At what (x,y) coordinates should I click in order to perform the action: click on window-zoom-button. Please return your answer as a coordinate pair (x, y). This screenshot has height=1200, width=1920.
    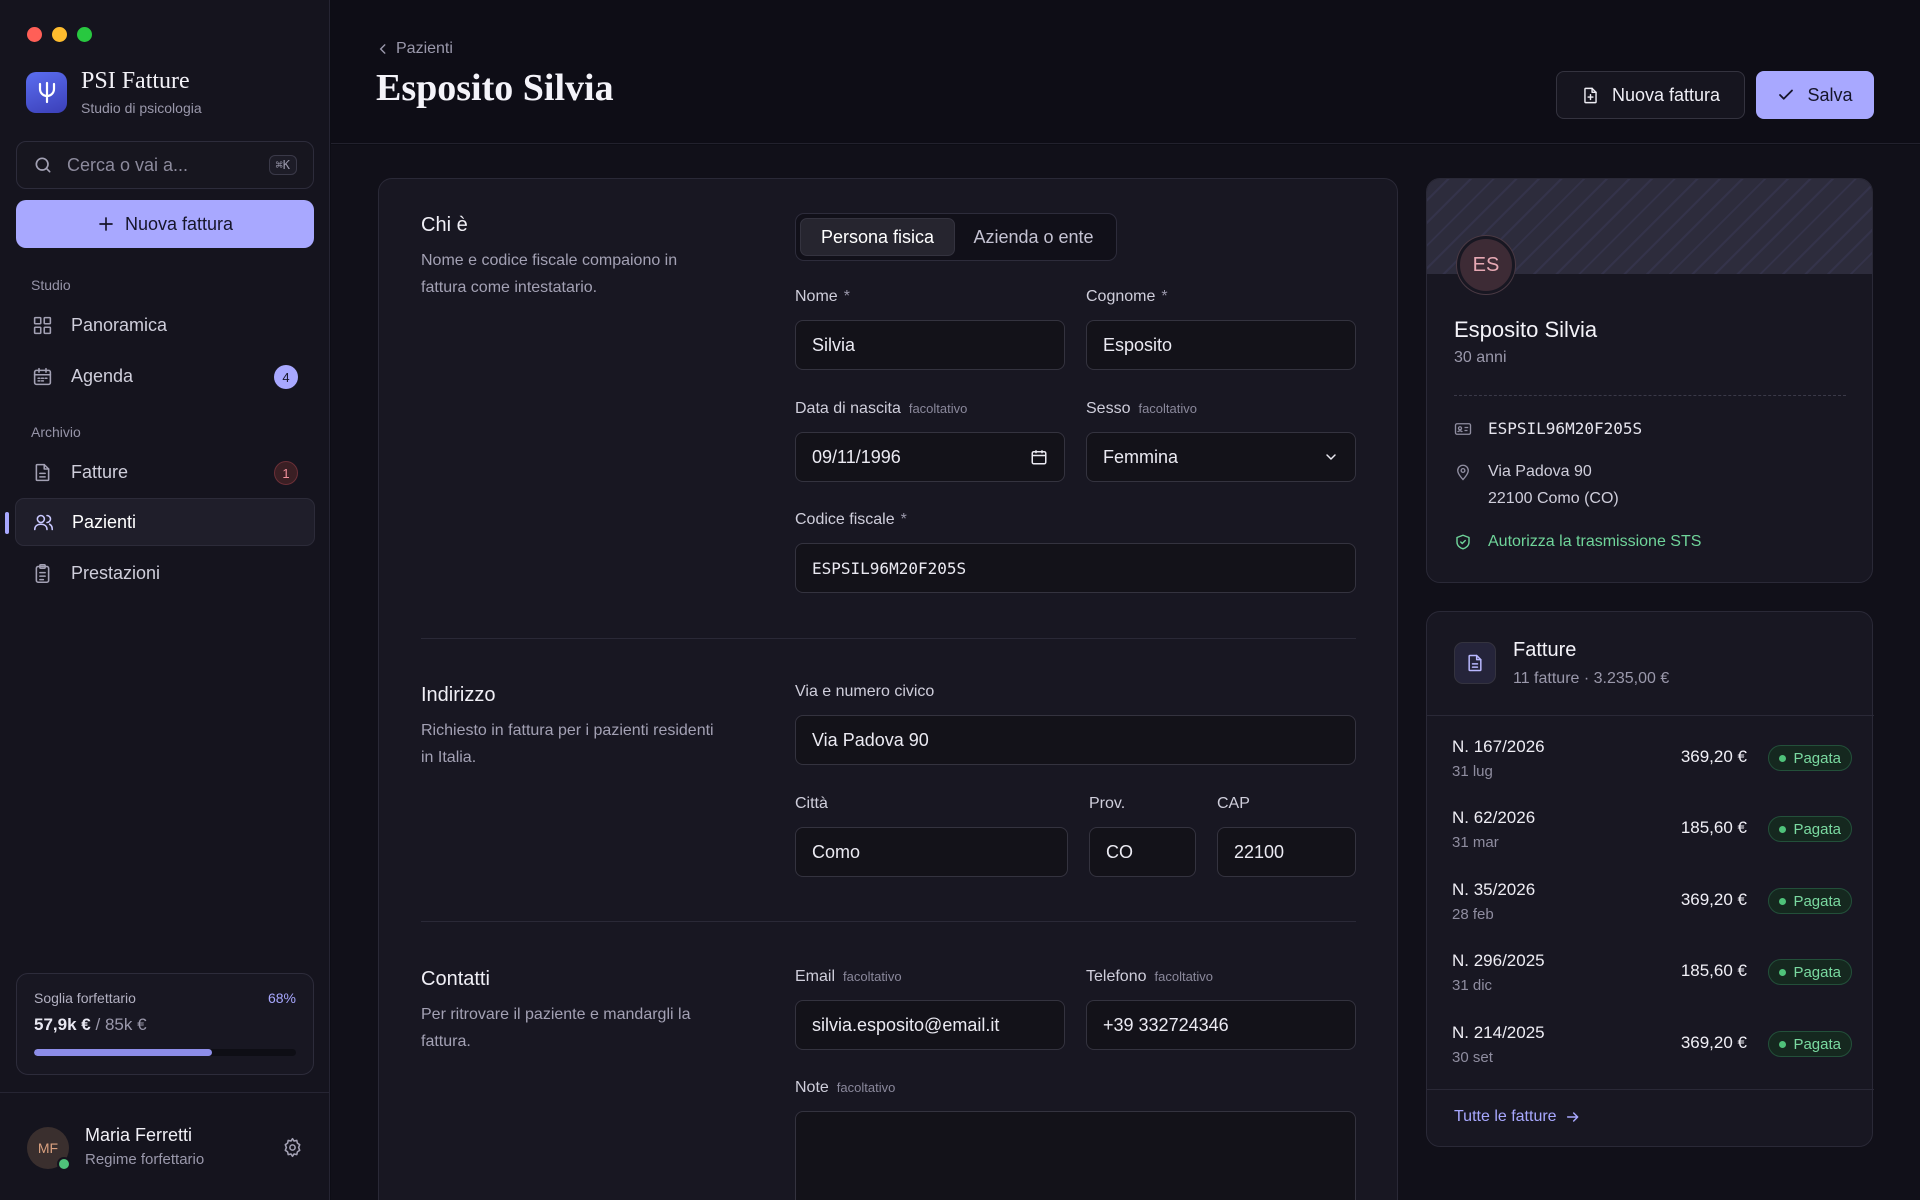
    Looking at the image, I should click on (84, 34).